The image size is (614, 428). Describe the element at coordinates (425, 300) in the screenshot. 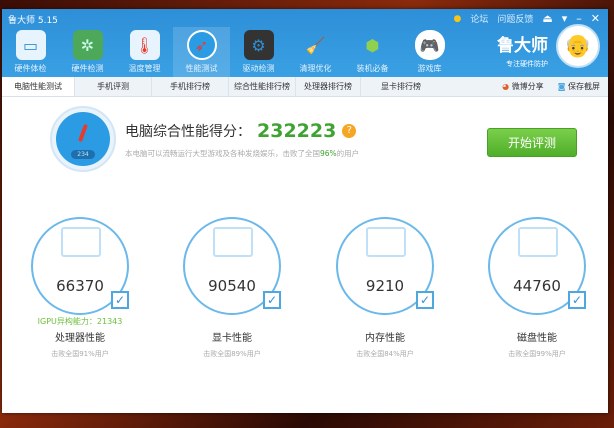

I see `memory-checkbox: ✓` at that location.